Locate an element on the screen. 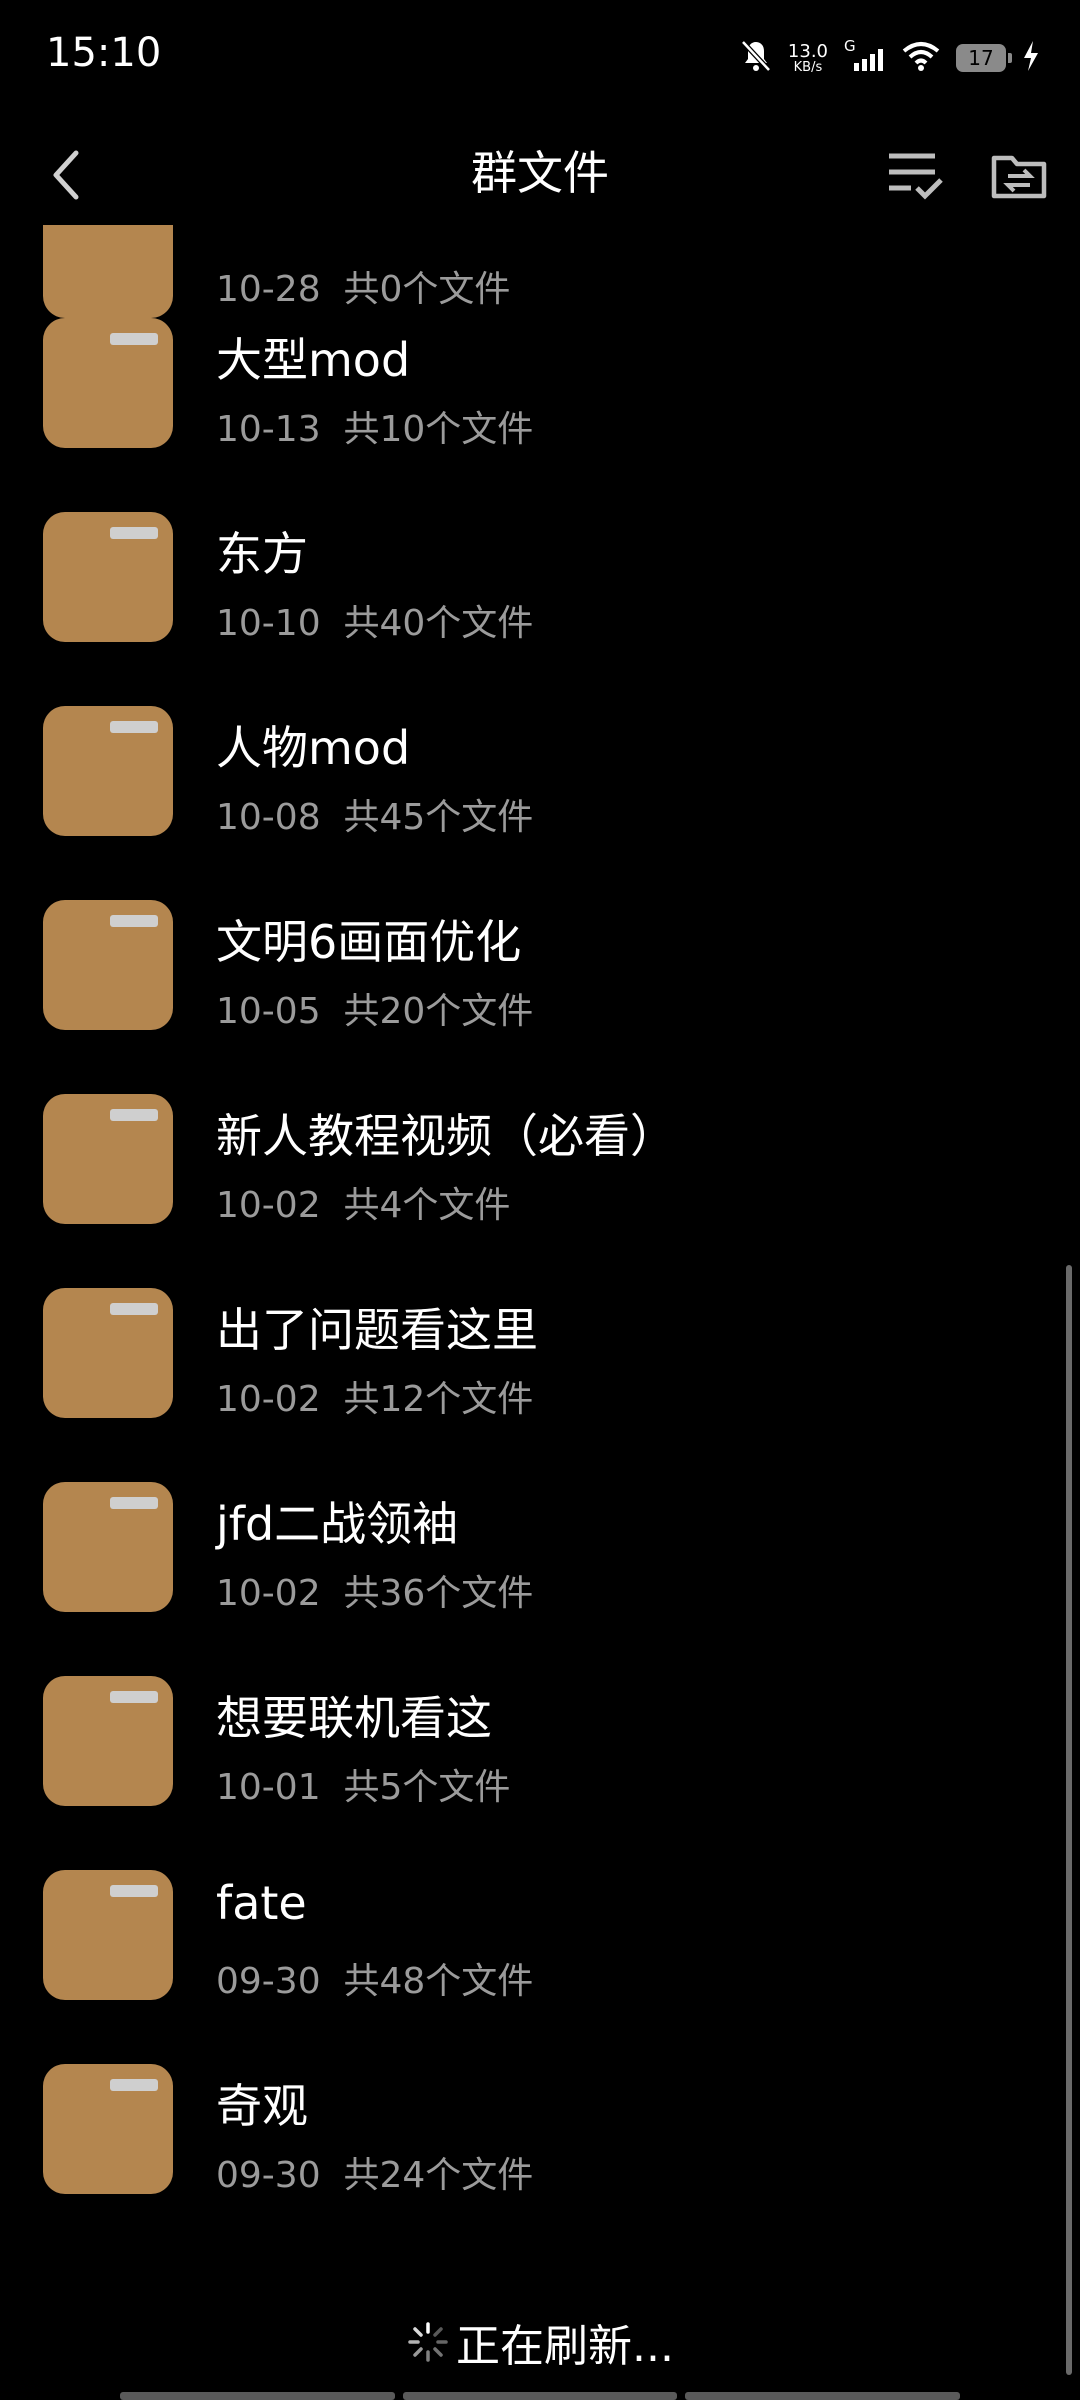 The image size is (1080, 2400). folder-name: jfd二战领袖 is located at coordinates (337, 1524).